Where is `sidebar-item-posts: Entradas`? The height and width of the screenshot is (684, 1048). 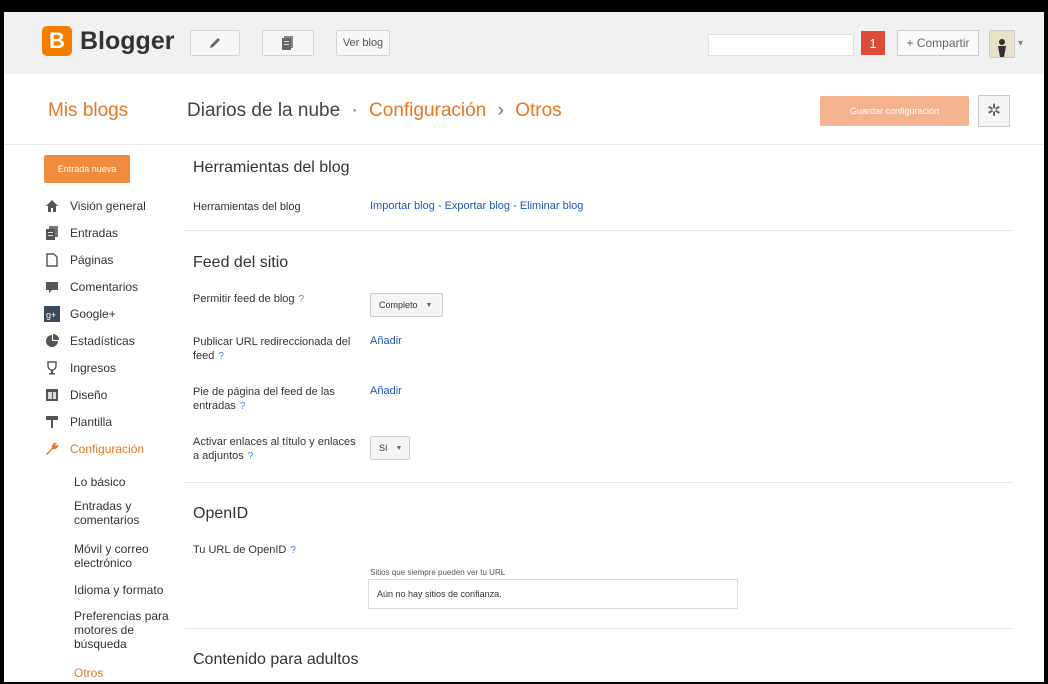 sidebar-item-posts: Entradas is located at coordinates (81, 233).